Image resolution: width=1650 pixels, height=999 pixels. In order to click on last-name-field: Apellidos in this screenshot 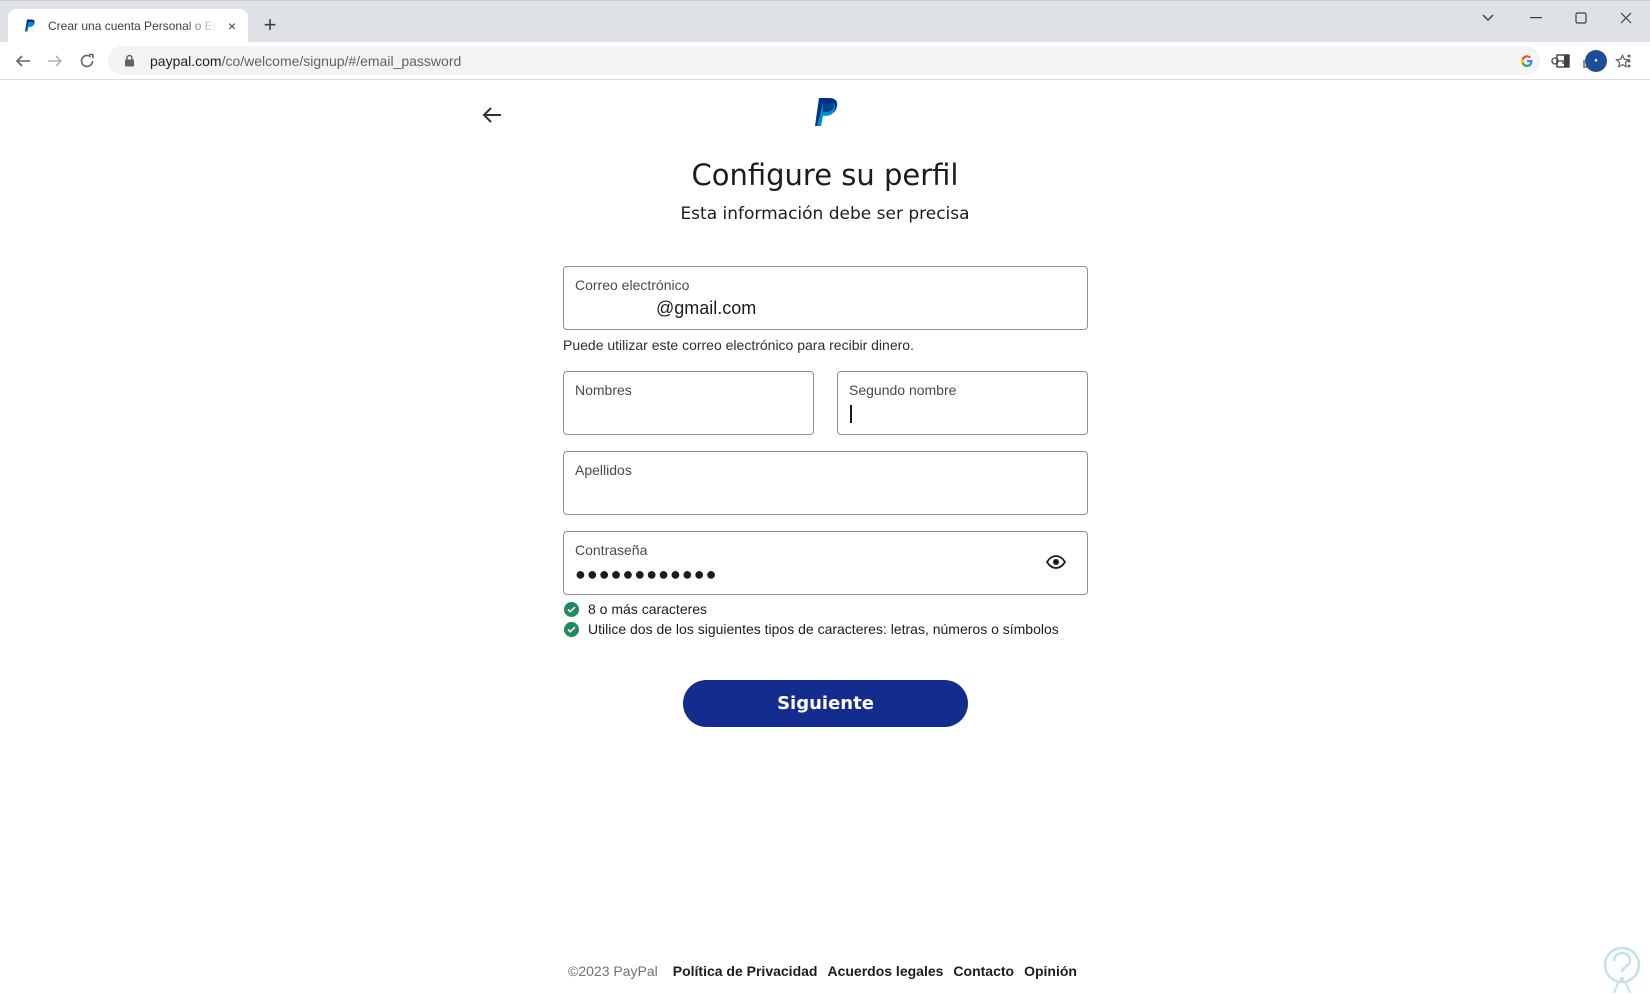, I will do `click(825, 483)`.